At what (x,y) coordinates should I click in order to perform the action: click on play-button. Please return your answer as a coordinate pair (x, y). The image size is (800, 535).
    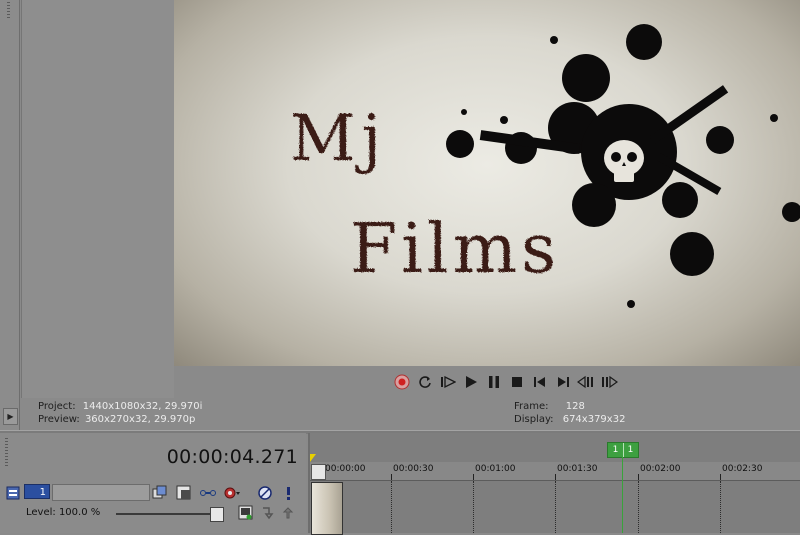
    Looking at the image, I should click on (471, 382).